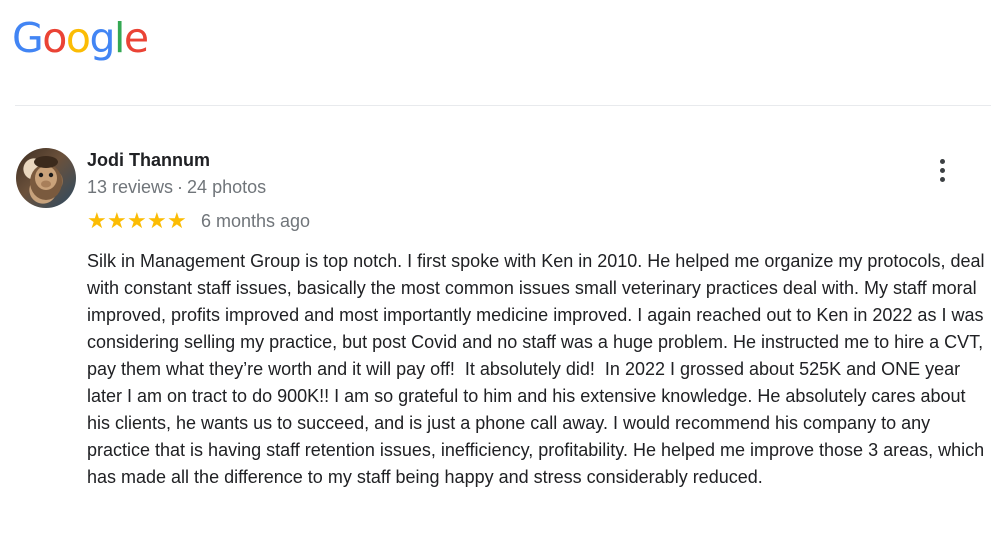  I want to click on rating-row: ★★★★★ 6 months ago, so click(198, 221).